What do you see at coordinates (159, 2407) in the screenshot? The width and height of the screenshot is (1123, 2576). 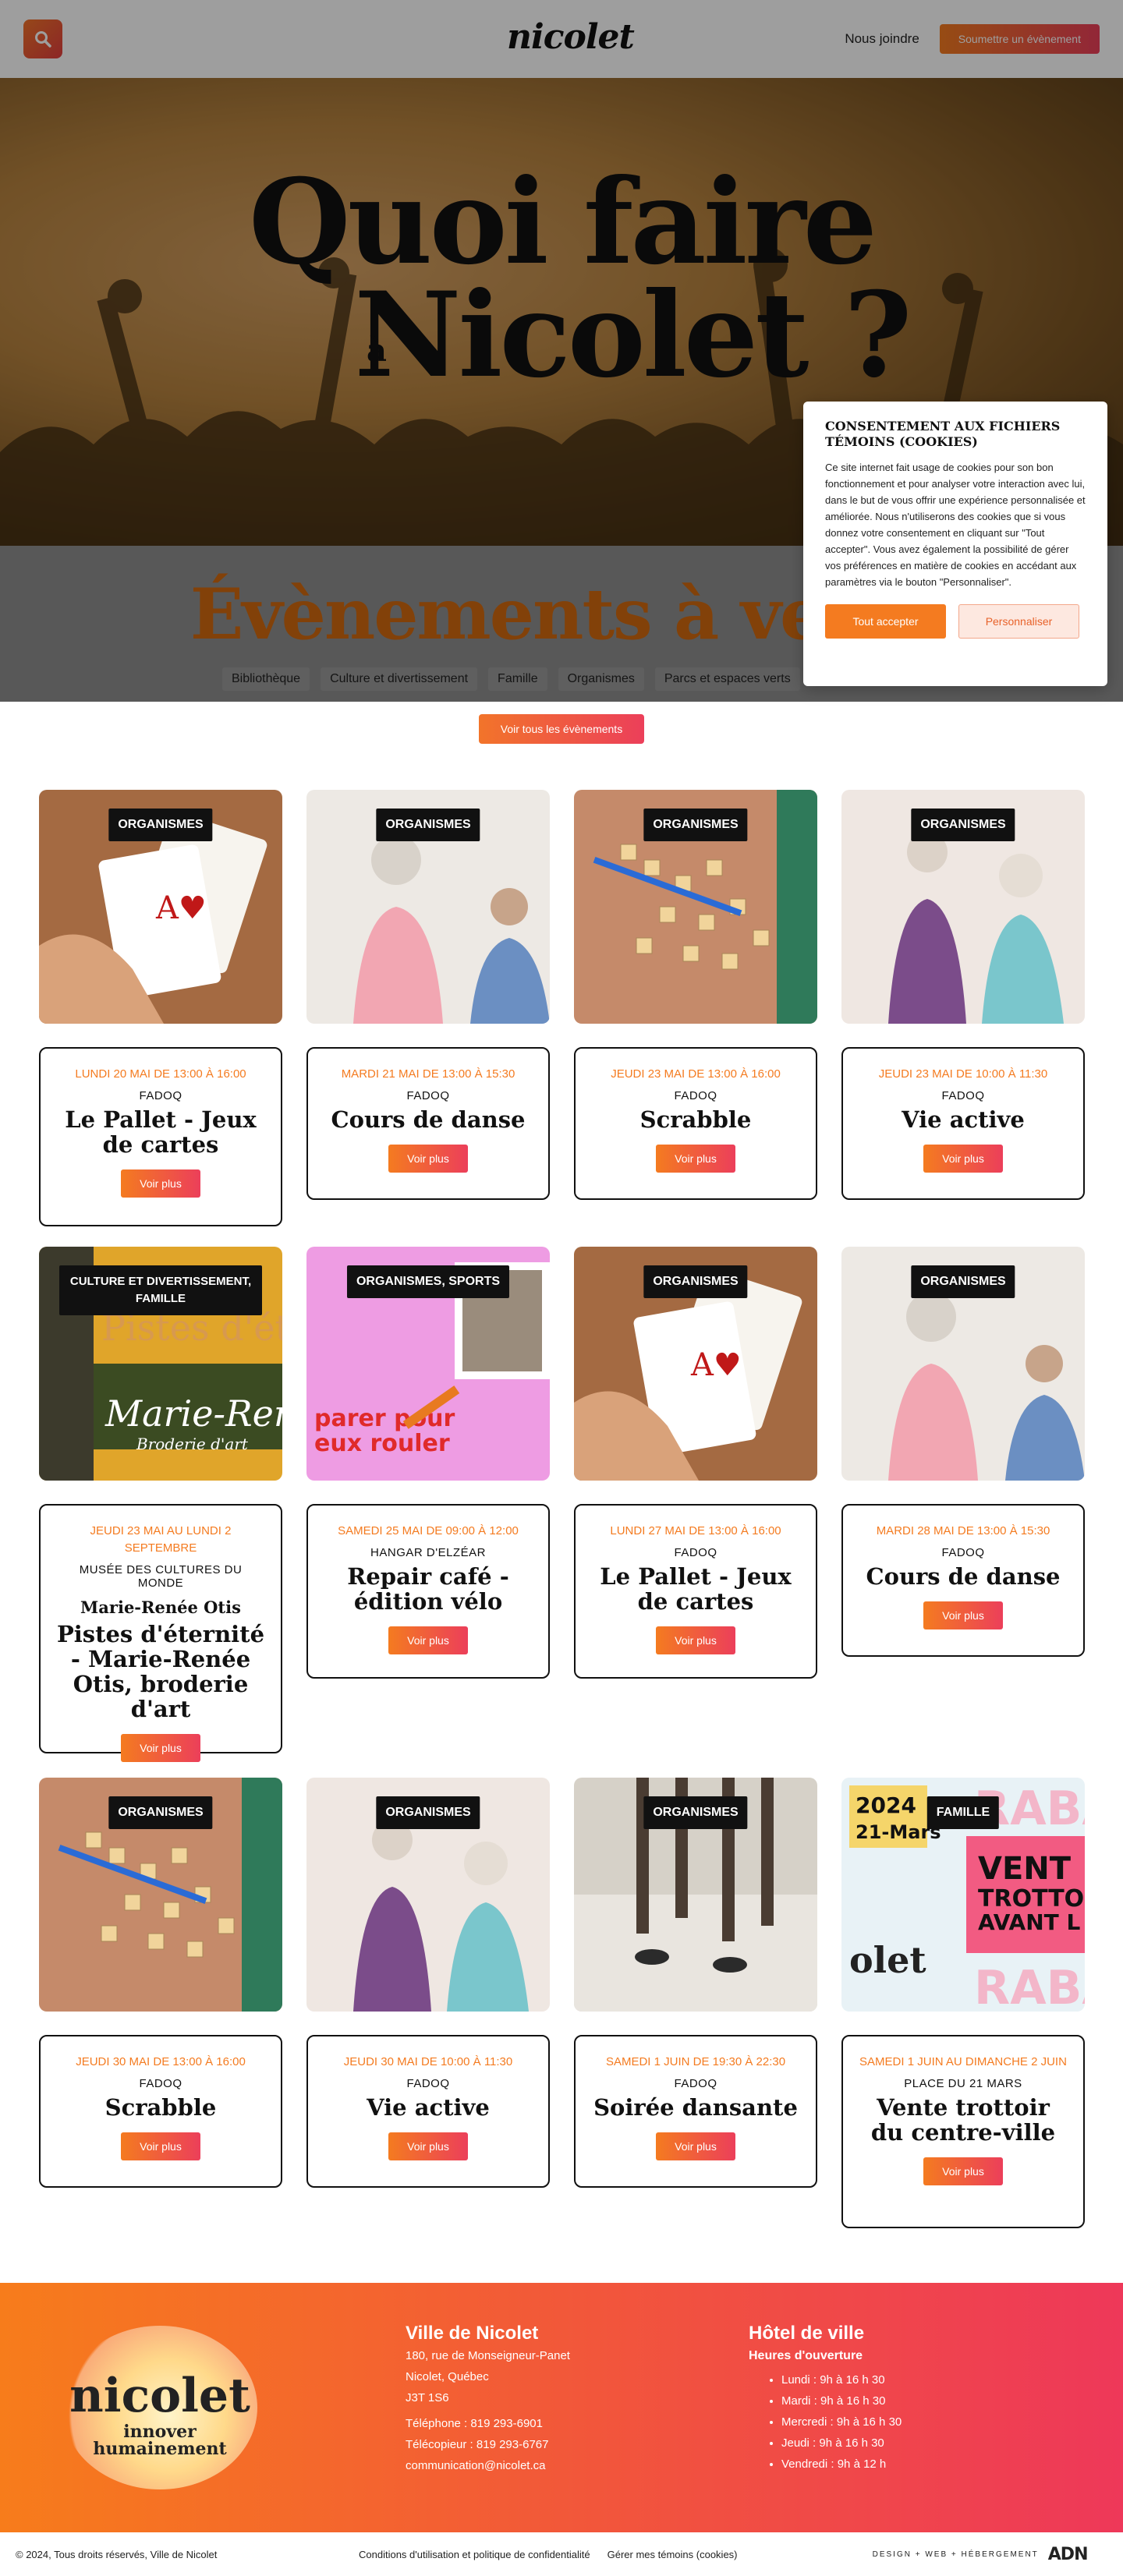 I see `footer-logo: nicolet innover humainement` at bounding box center [159, 2407].